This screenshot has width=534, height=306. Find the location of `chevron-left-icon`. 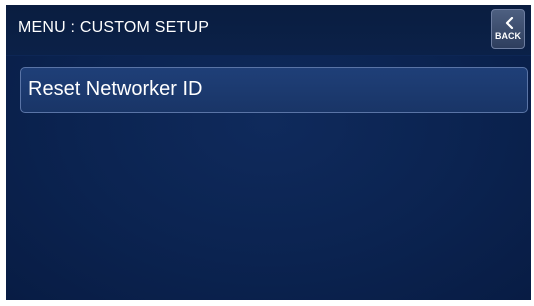

chevron-left-icon is located at coordinates (509, 23).